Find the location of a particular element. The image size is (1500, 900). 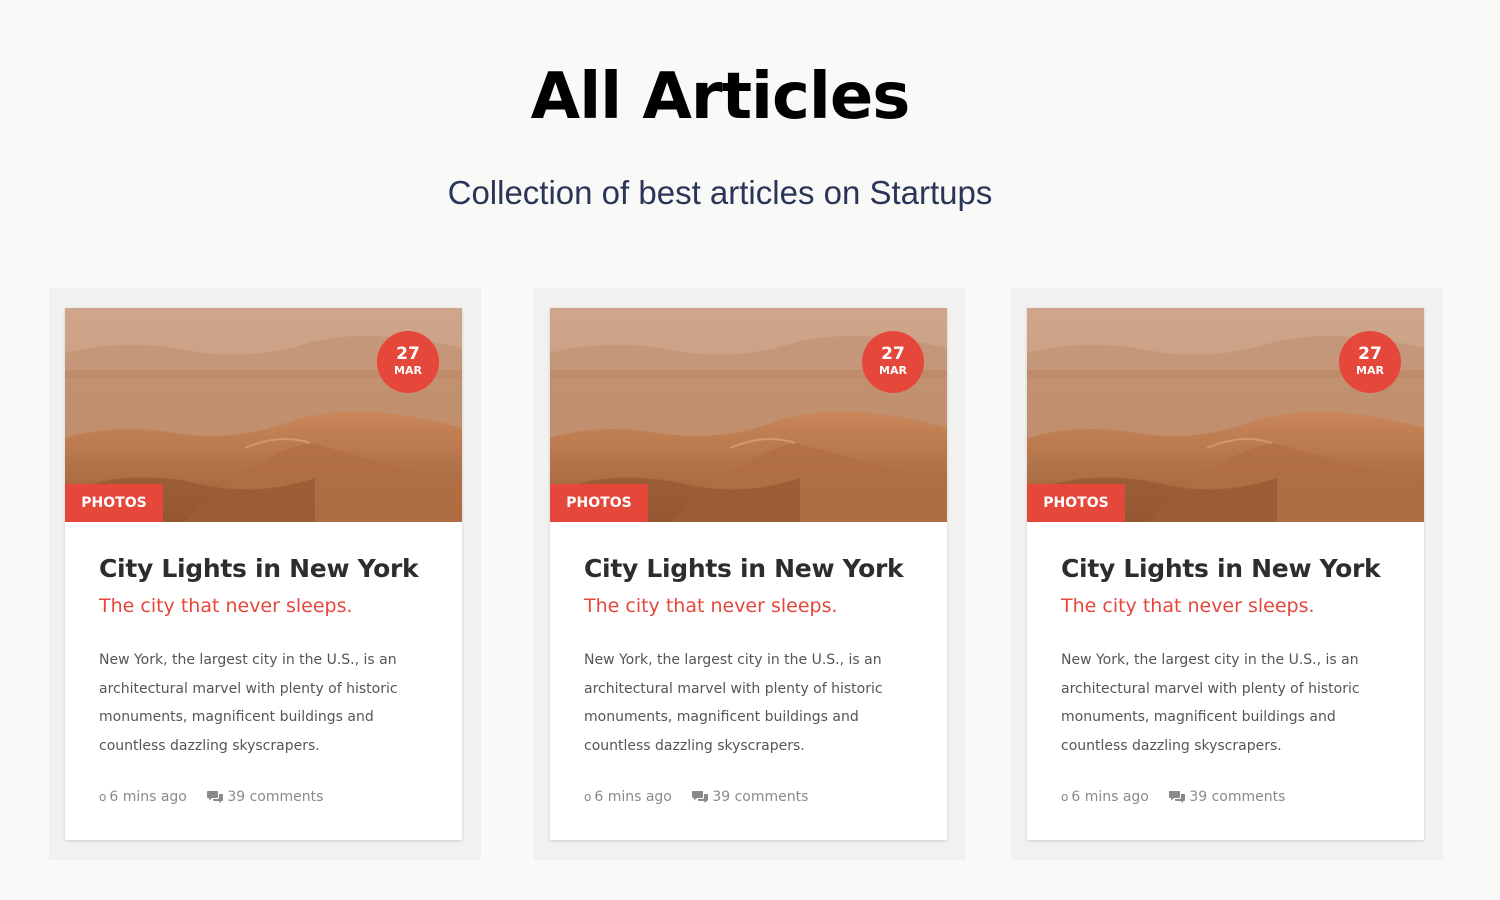

page-title: All Articles is located at coordinates (720, 97).